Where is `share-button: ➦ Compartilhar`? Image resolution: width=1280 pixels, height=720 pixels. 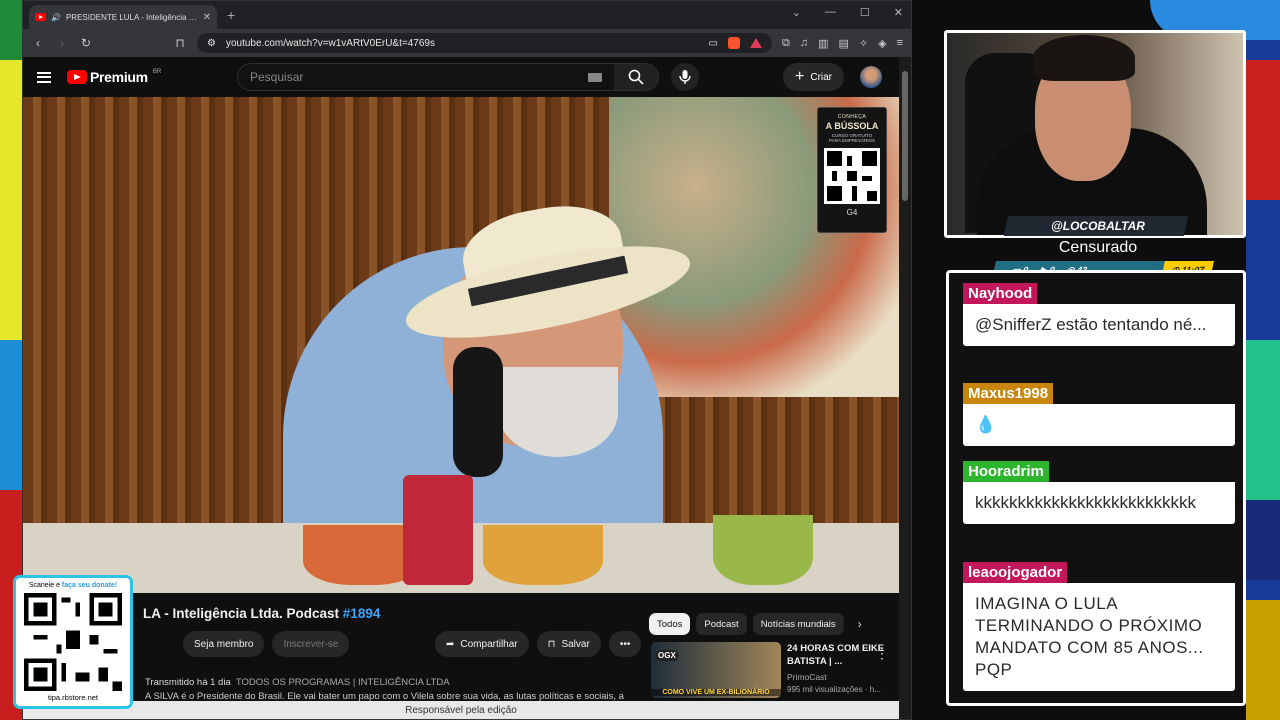
share-button: ➦ Compartilhar is located at coordinates (482, 644).